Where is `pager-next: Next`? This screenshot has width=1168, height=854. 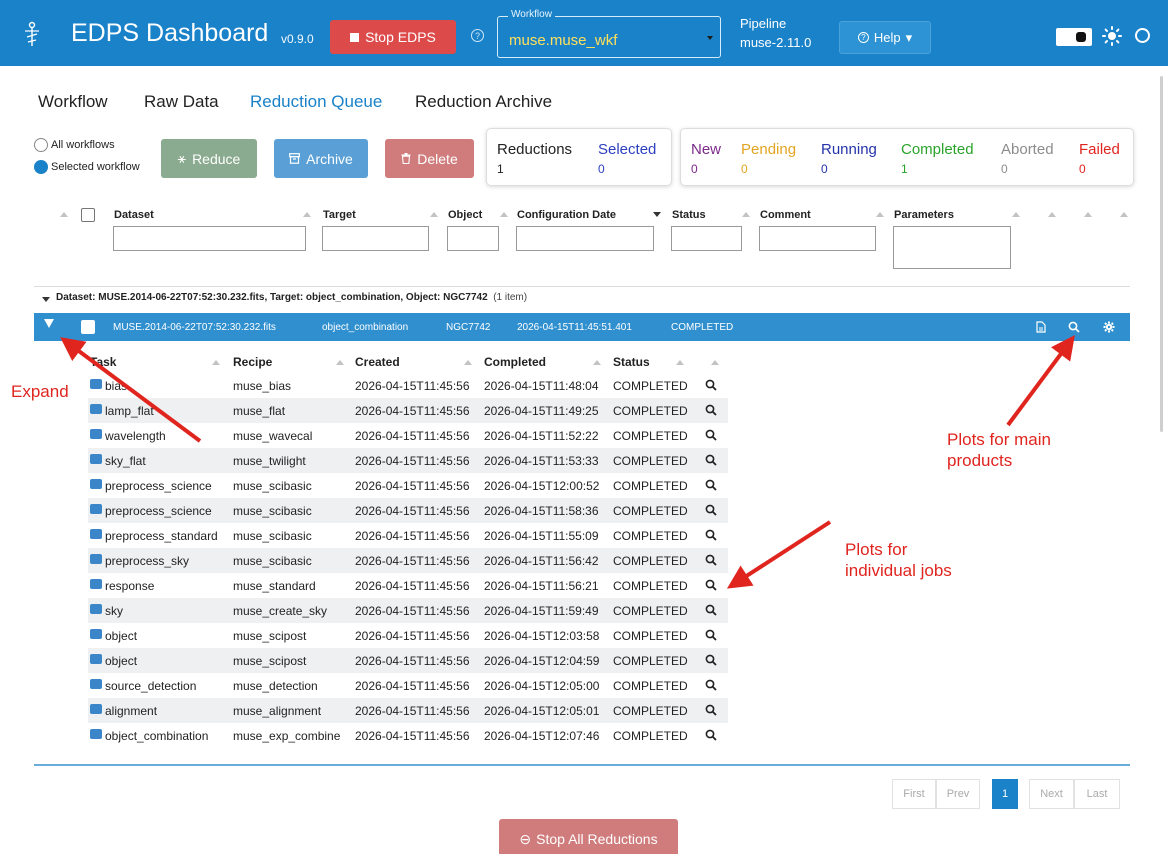
pager-next: Next is located at coordinates (1051, 794).